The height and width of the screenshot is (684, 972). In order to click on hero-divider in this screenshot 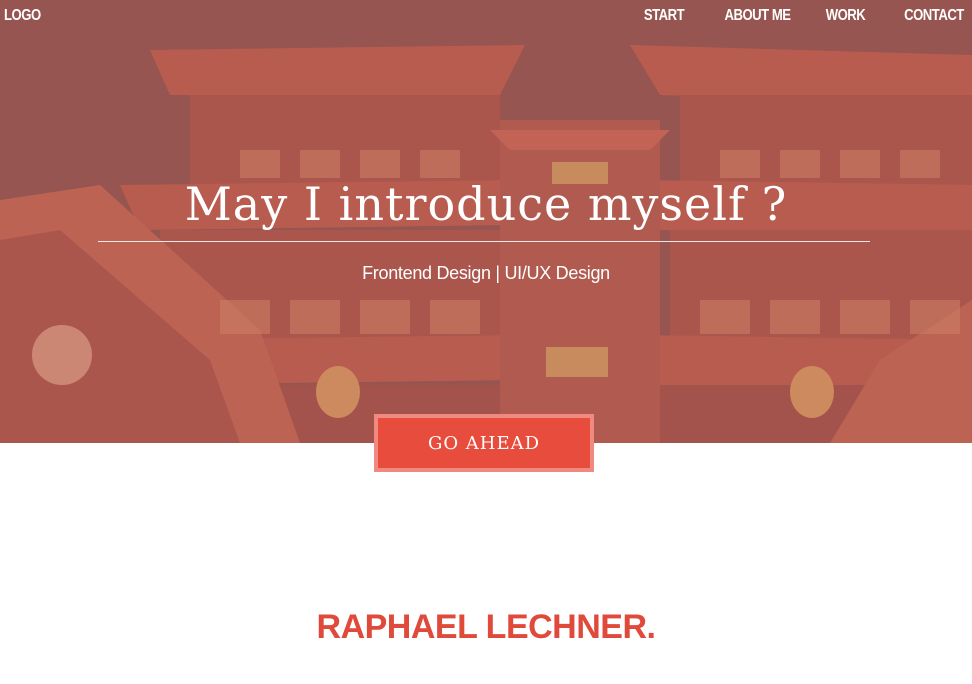, I will do `click(484, 241)`.